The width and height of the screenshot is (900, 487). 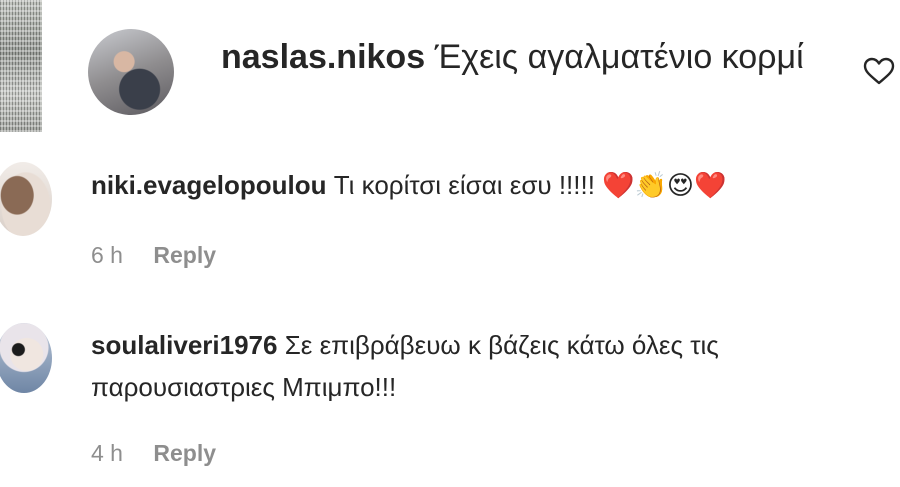 I want to click on comment-emojis: ❤️👏😍❤️, so click(x=664, y=185).